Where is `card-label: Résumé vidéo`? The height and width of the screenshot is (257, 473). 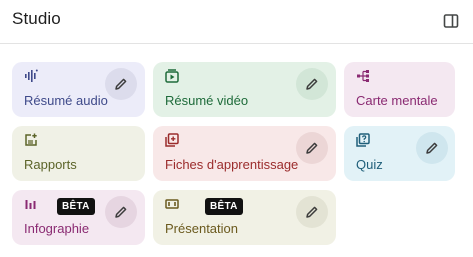
card-label: Résumé vidéo is located at coordinates (207, 100).